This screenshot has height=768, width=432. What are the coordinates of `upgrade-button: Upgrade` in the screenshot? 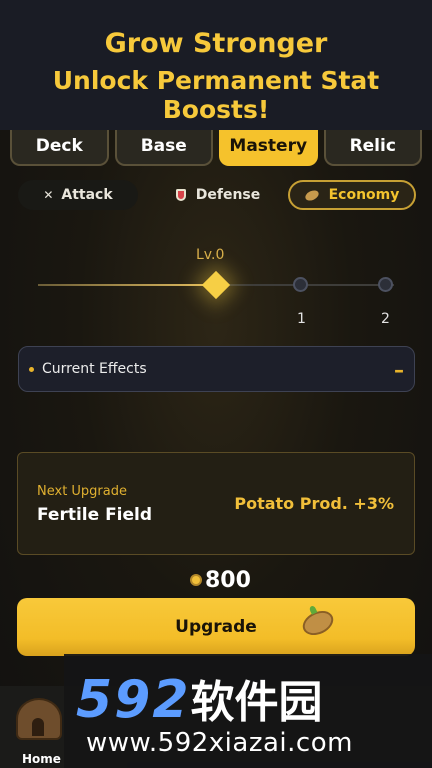 It's located at (216, 627).